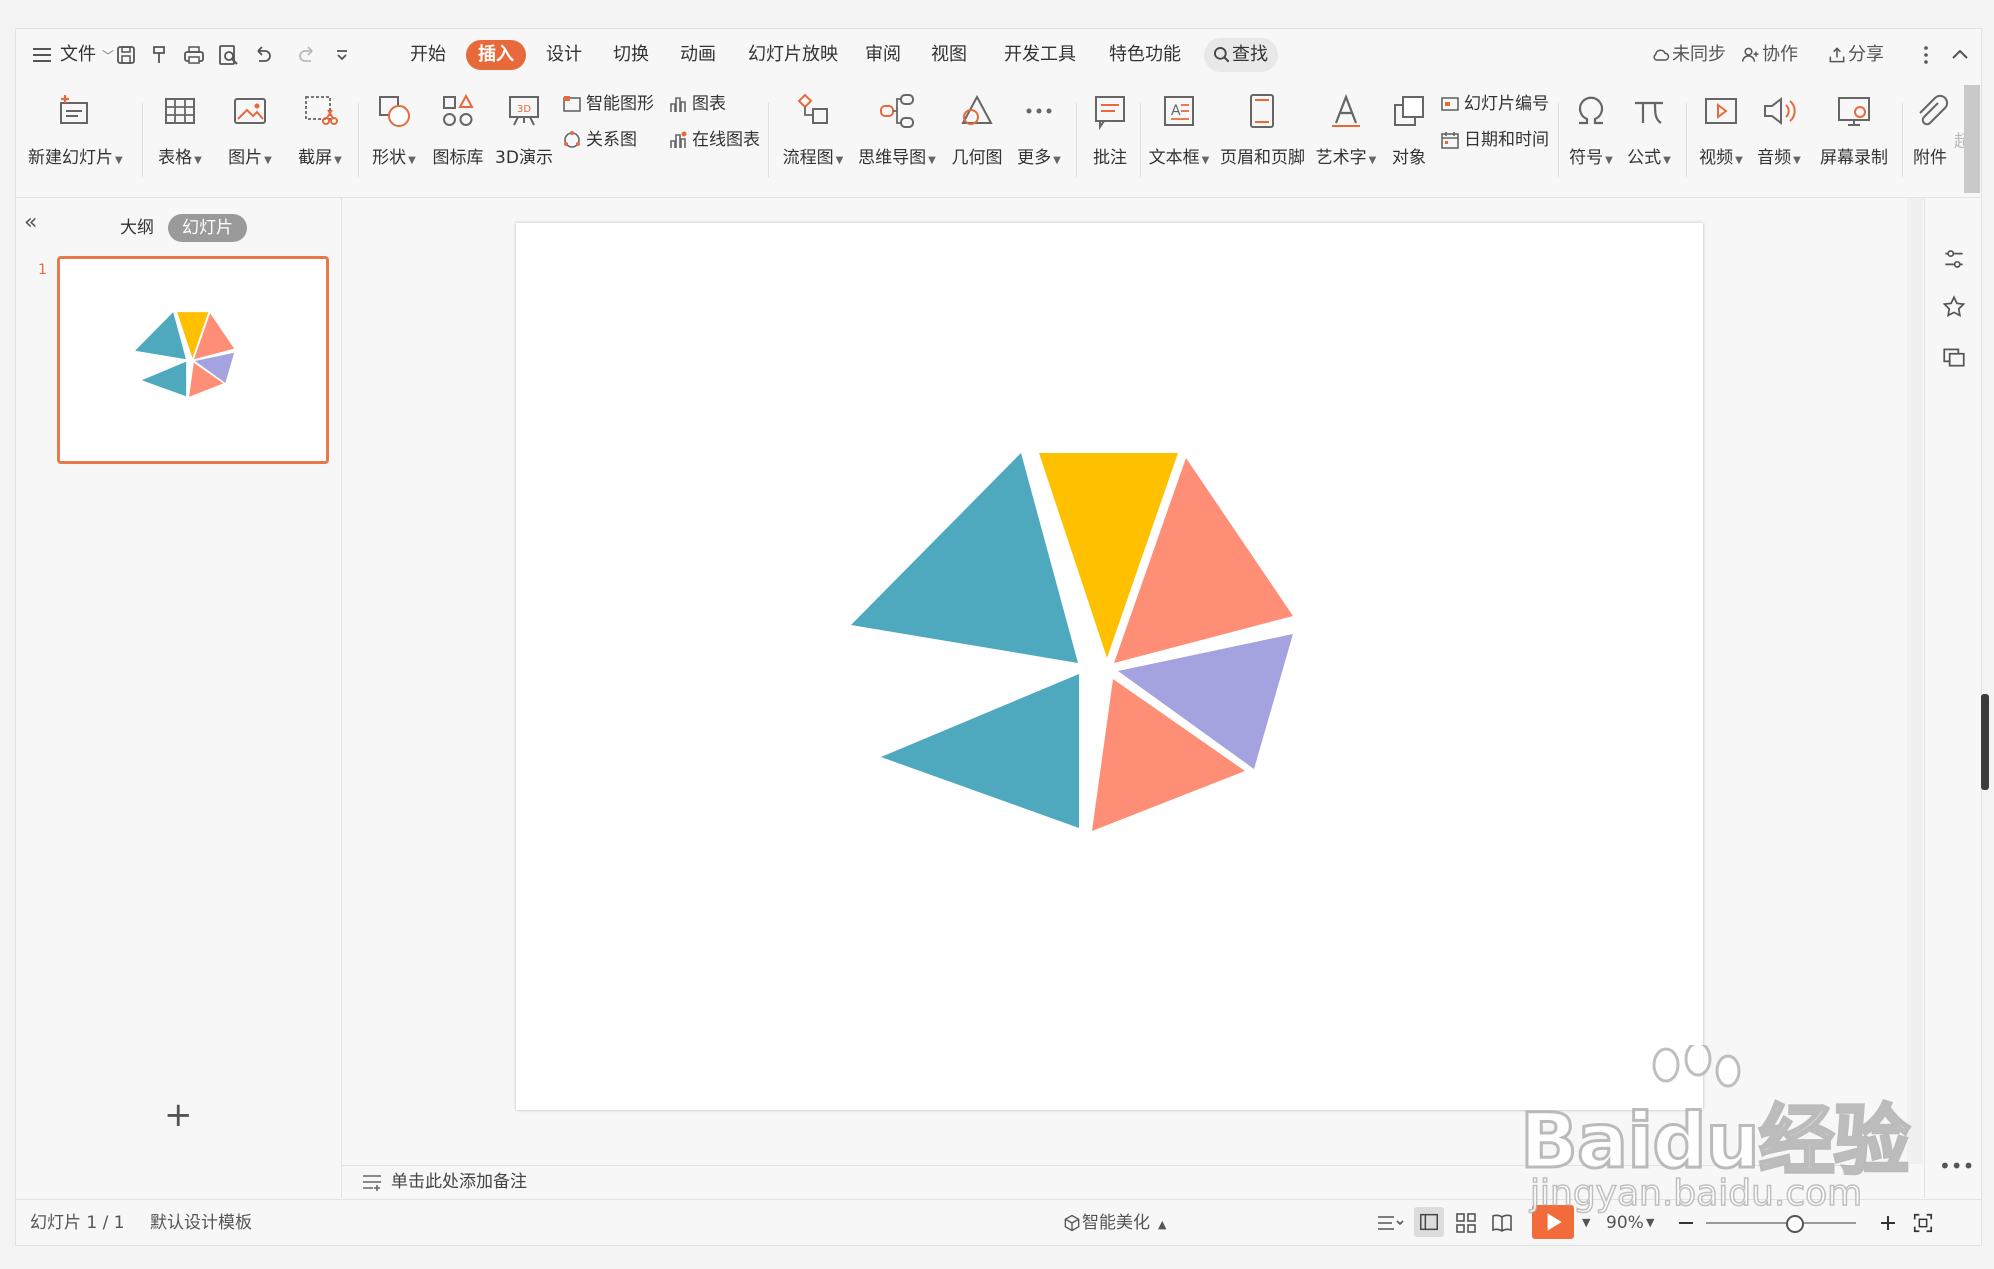 This screenshot has width=1994, height=1269. I want to click on hamburger-menu-icon, so click(42, 55).